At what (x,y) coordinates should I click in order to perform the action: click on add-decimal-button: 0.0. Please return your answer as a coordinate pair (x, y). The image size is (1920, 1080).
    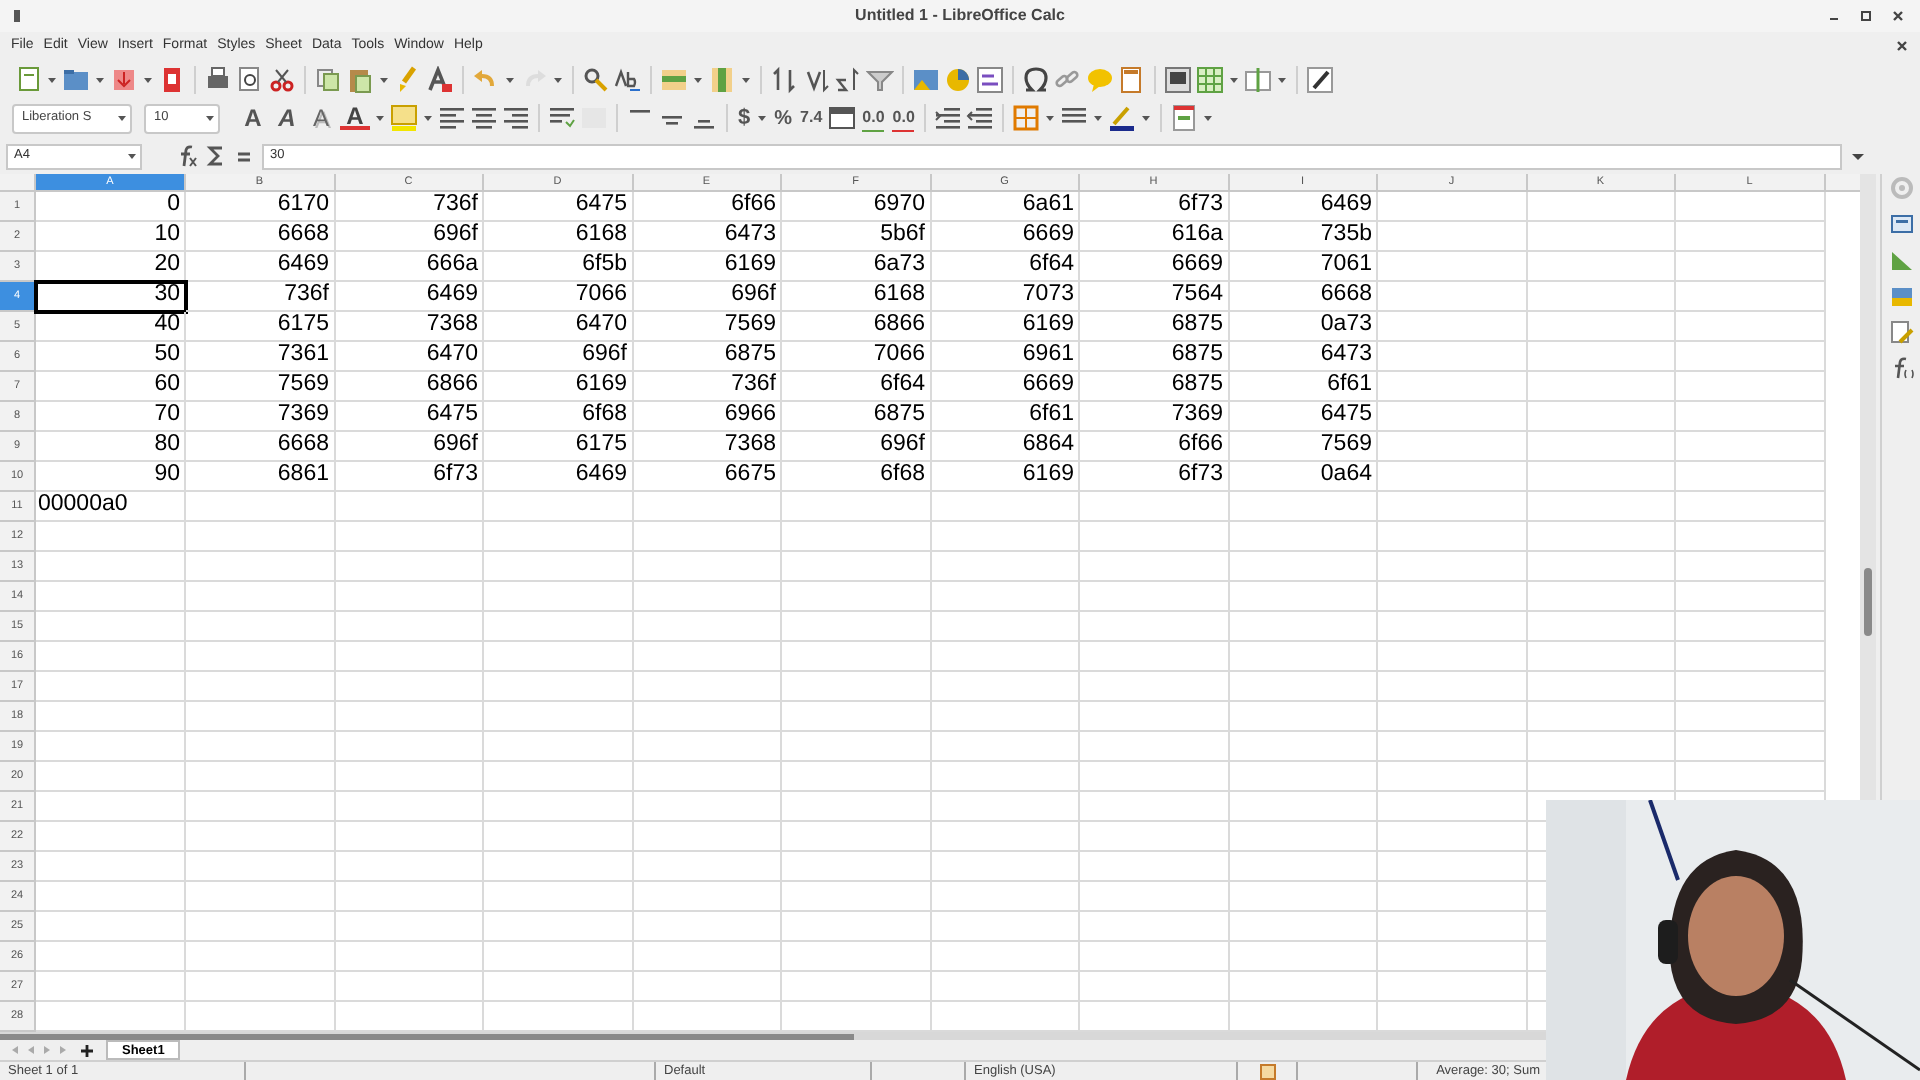
    Looking at the image, I should click on (873, 118).